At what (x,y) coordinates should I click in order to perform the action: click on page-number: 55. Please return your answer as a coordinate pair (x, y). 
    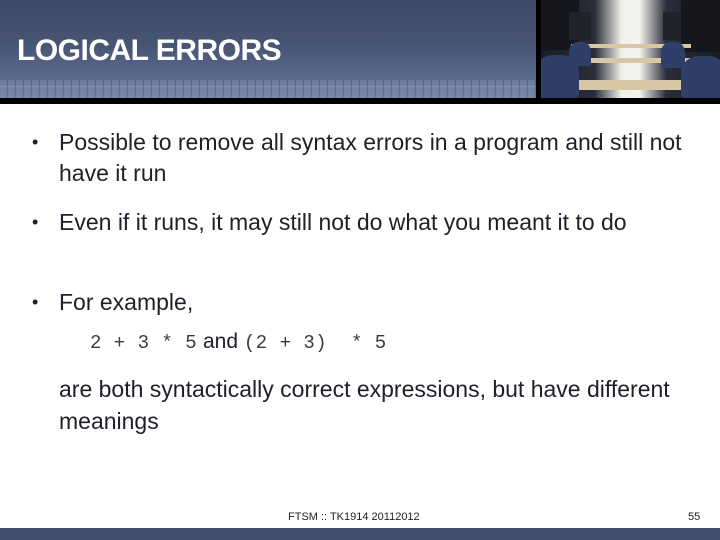
    Looking at the image, I should click on (694, 517).